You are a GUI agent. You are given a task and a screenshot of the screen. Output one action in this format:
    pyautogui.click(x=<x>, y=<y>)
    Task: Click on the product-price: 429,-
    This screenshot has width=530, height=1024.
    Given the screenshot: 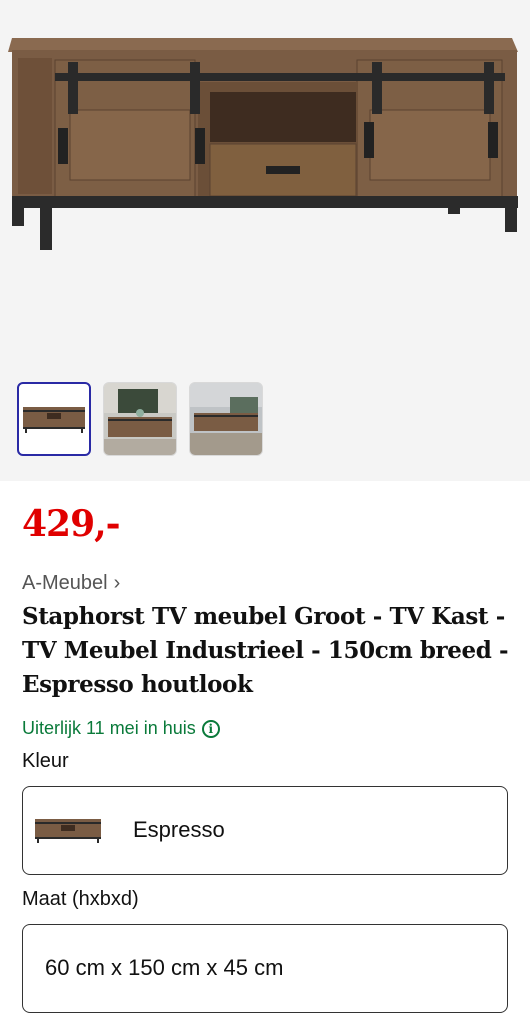 What is the action you would take?
    pyautogui.click(x=71, y=524)
    